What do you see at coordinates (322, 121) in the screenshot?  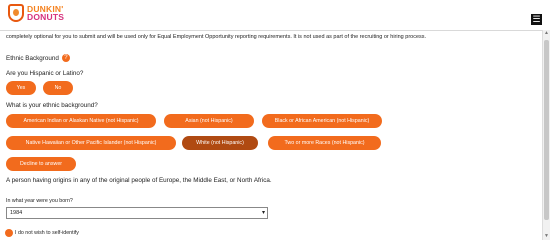 I see `ethnic-option-black: Black or African American (not Hispanic)` at bounding box center [322, 121].